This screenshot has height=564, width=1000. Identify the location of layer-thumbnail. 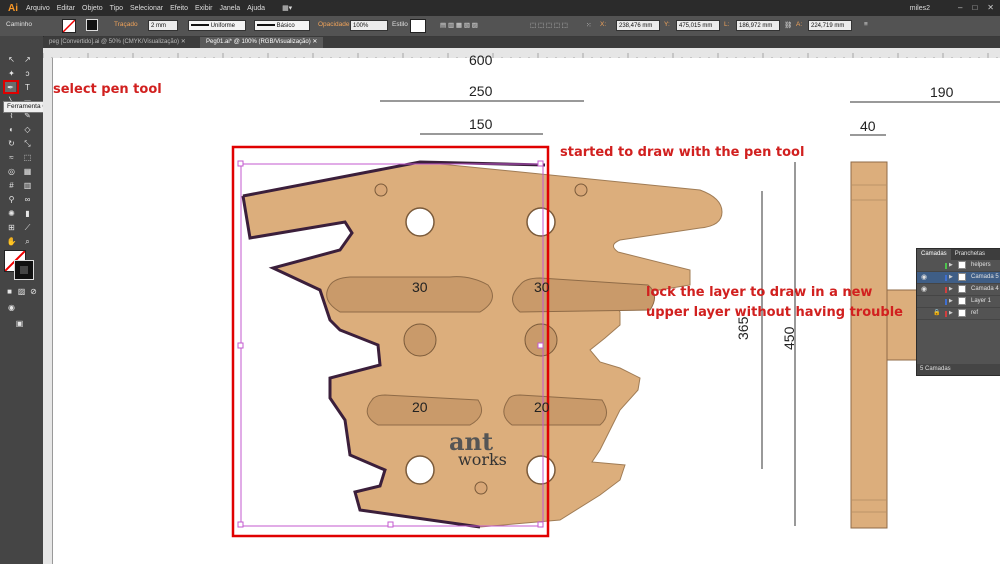
(962, 301).